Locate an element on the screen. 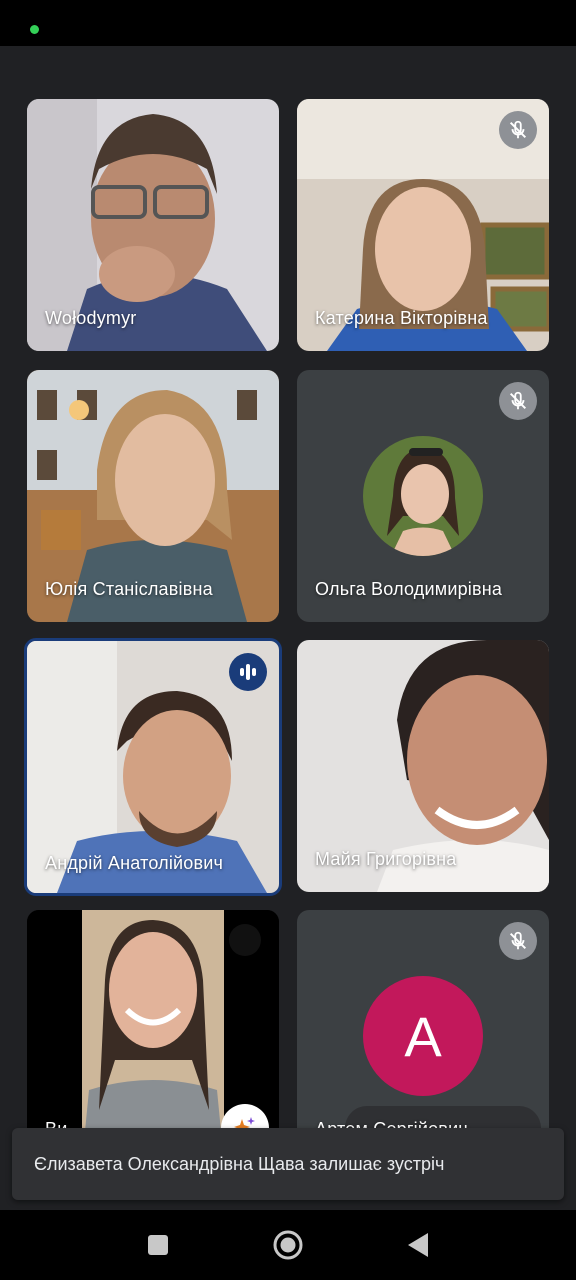 Image resolution: width=576 pixels, height=1280 pixels. participant-name: Катерина Вікторівна is located at coordinates (401, 318).